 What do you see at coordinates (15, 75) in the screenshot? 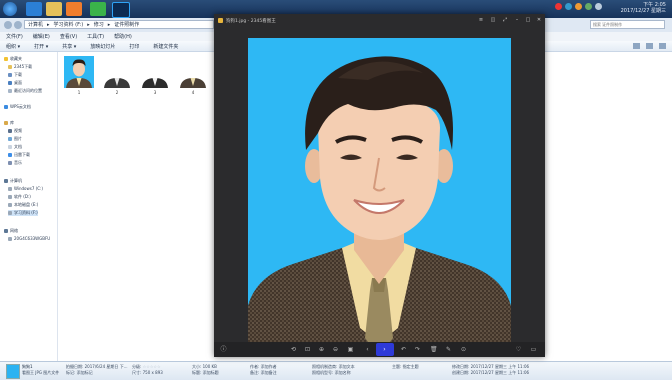
I see `nav-item-download: 下载` at bounding box center [15, 75].